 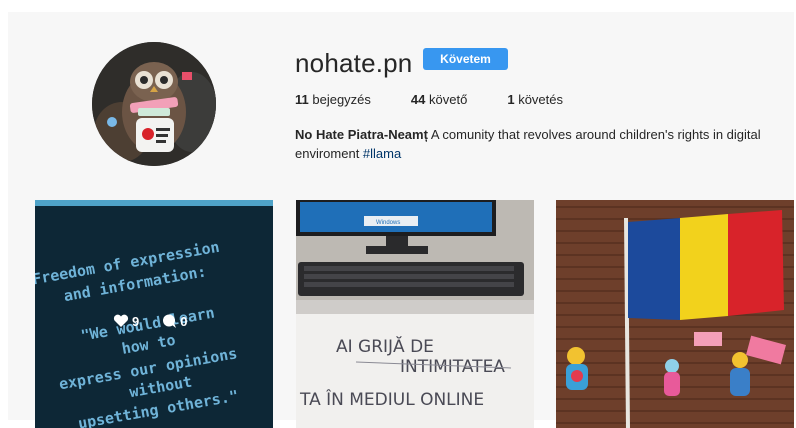 I want to click on post-hover-stats: 9 0, so click(x=161, y=321).